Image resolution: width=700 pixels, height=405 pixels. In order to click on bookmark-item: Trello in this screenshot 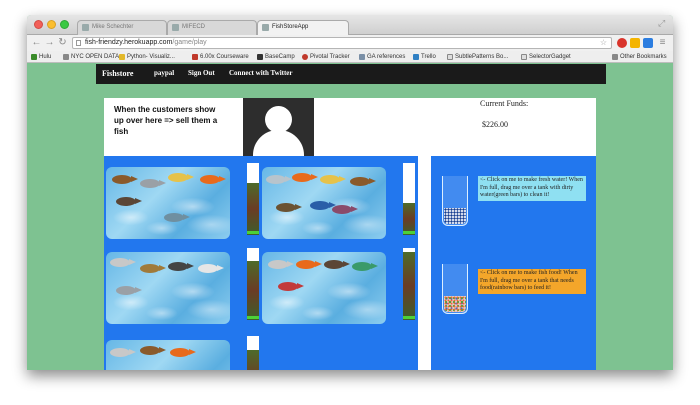, I will do `click(424, 57)`.